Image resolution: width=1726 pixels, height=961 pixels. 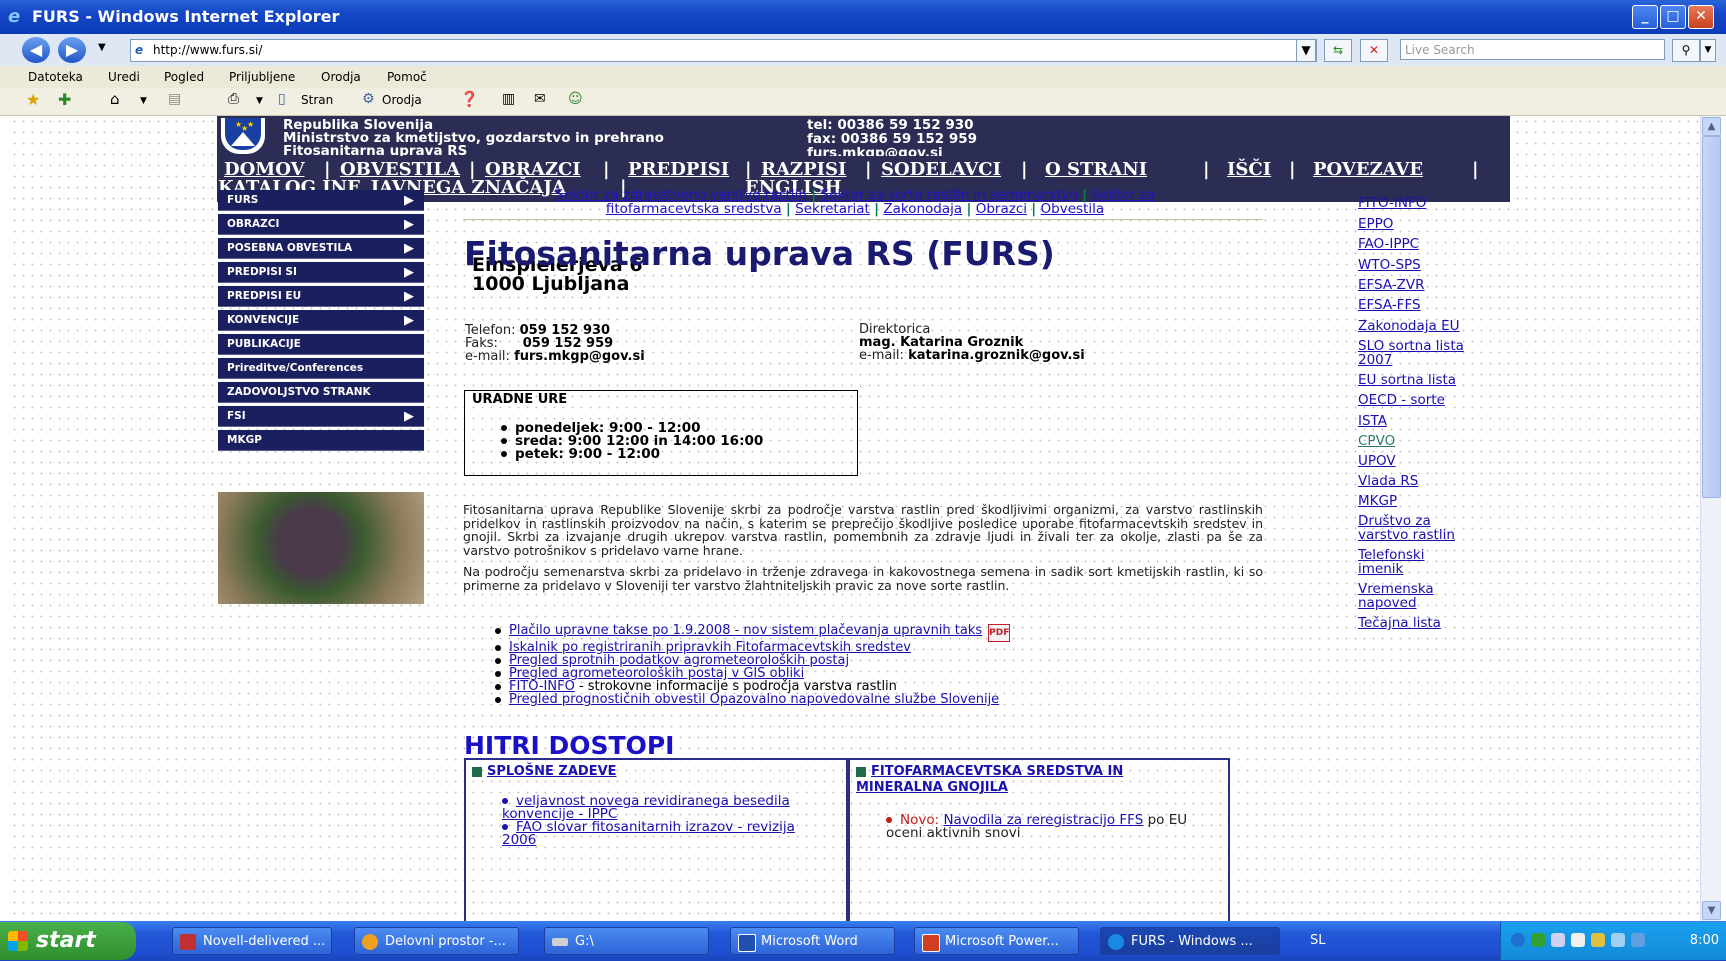 I want to click on home-dropdown-icon: ▼, so click(x=143, y=101).